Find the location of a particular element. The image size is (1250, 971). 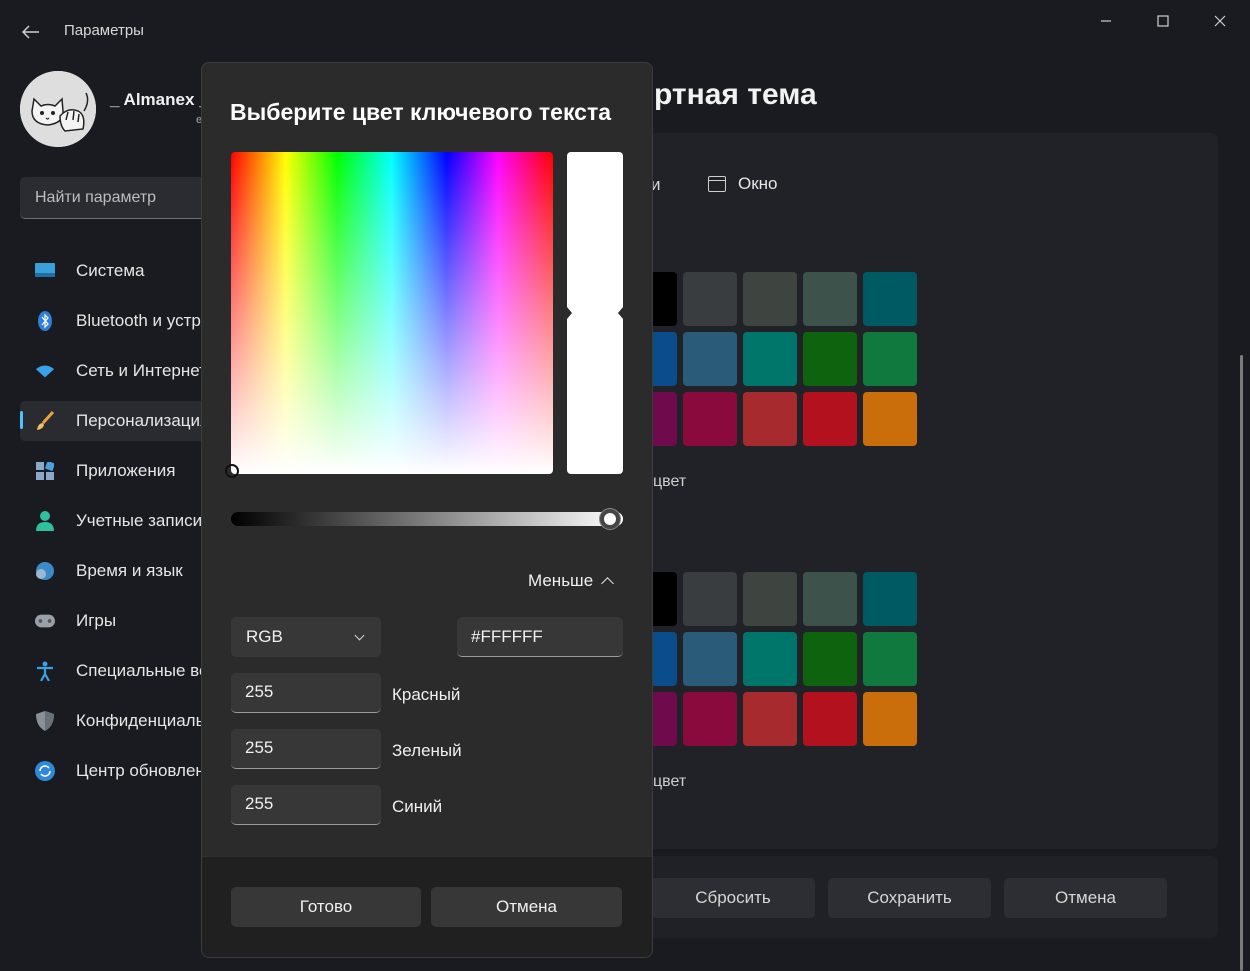

wifi-icon is located at coordinates (45, 371).